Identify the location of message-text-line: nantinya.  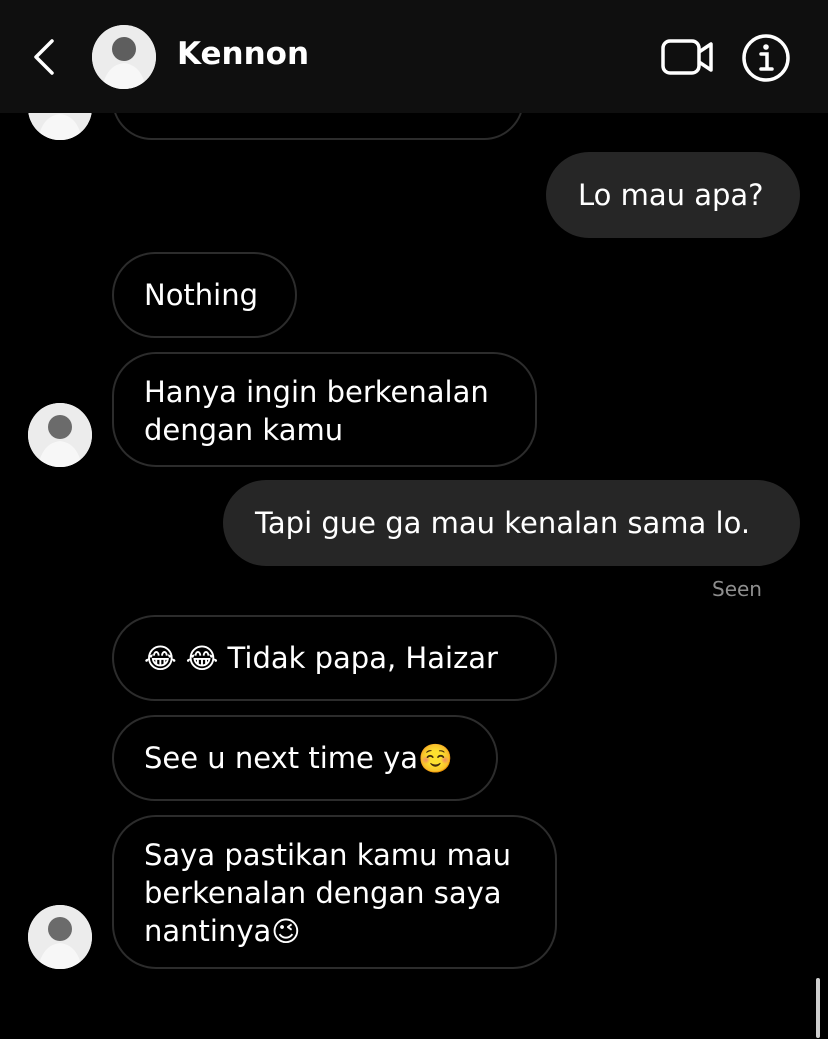
(208, 931).